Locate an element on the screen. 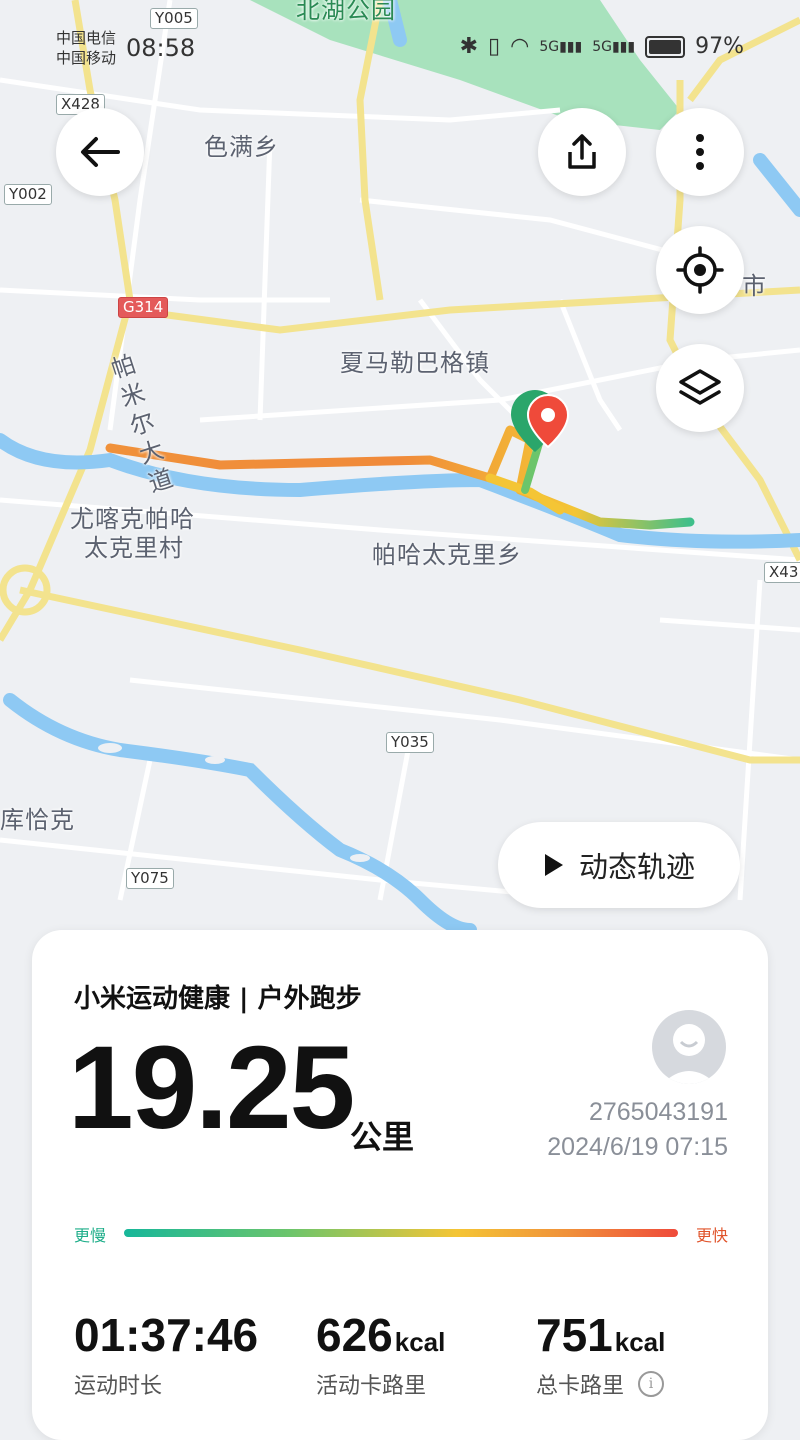 This screenshot has height=1440, width=800. share-icon is located at coordinates (582, 151).